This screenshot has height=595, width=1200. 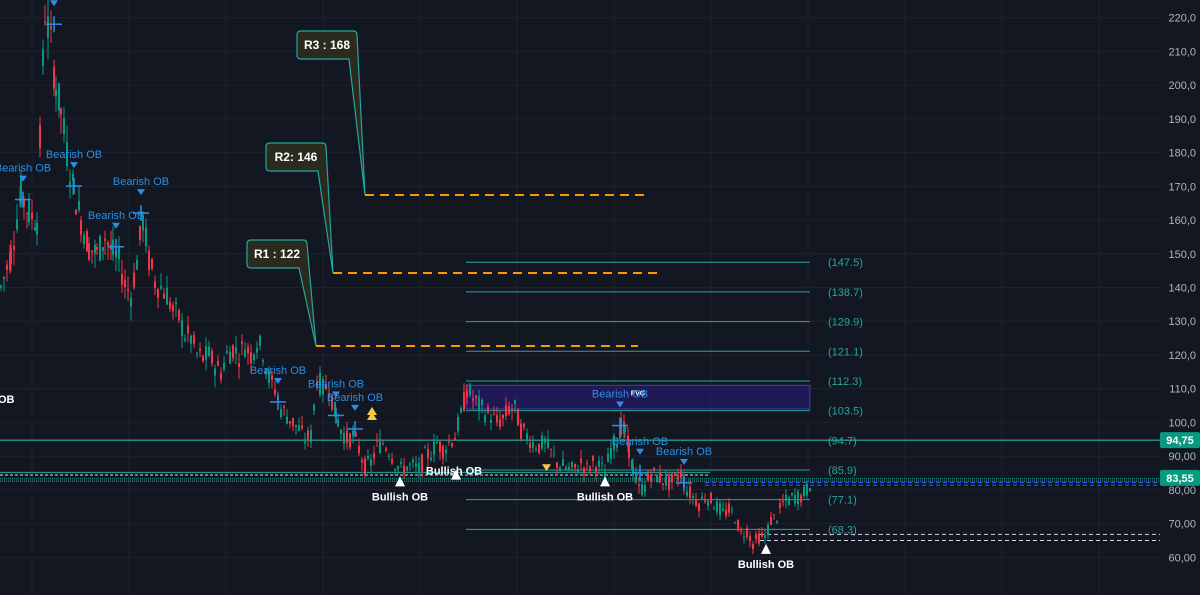 I want to click on fib-label: (121.1), so click(x=845, y=352).